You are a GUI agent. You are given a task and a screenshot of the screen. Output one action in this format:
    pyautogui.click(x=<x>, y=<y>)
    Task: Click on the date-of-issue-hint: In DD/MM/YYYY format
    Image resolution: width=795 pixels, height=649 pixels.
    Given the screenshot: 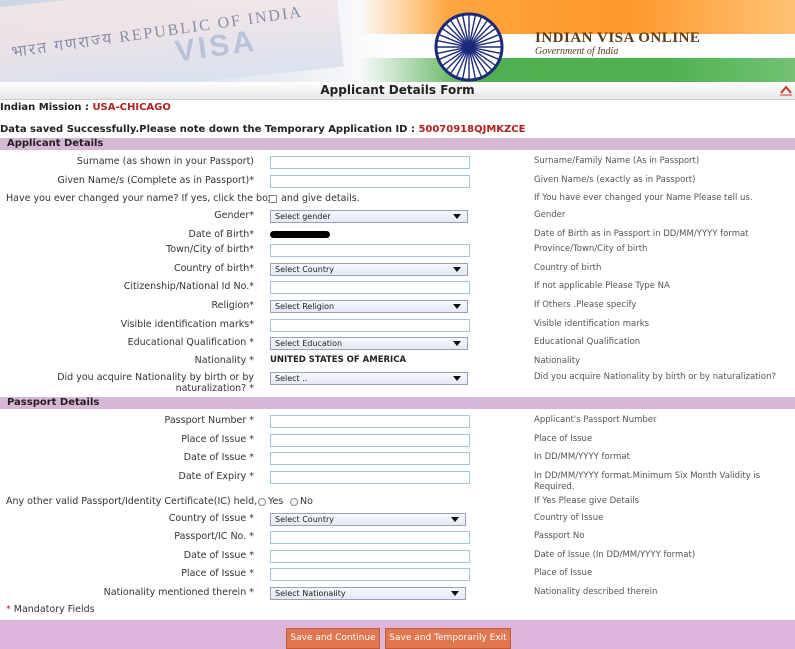 What is the action you would take?
    pyautogui.click(x=582, y=457)
    